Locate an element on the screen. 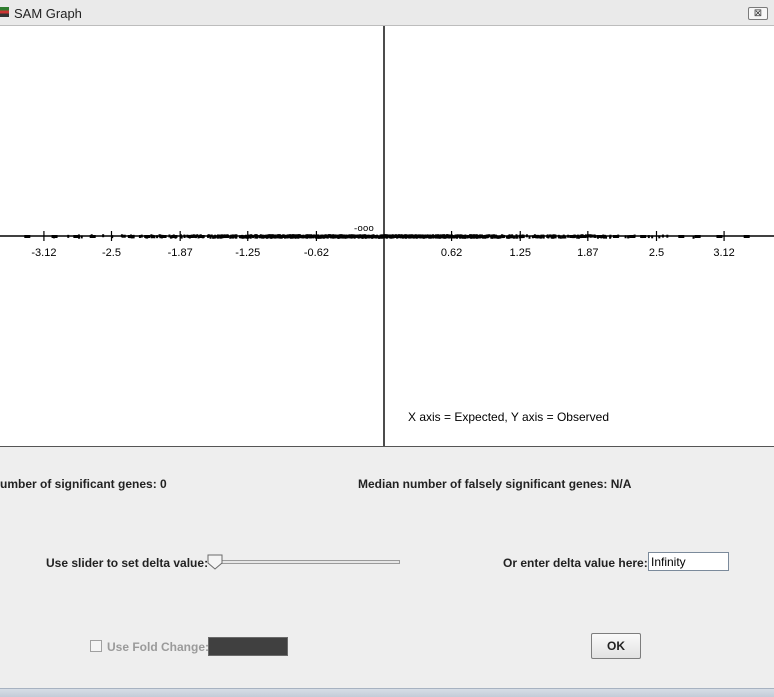 This screenshot has height=697, width=774. delta-slider-thumb is located at coordinates (215, 562).